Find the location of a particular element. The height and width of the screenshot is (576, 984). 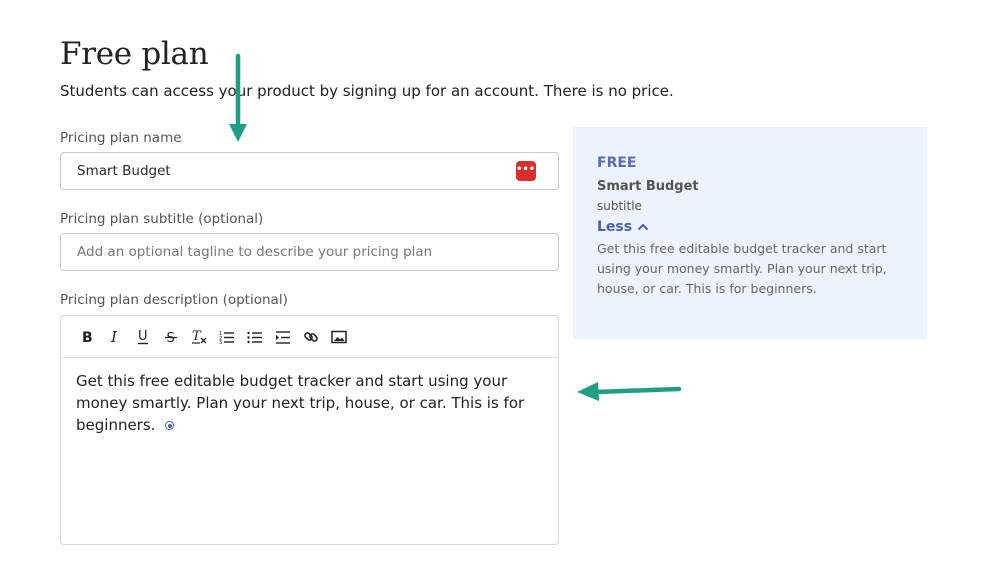

preview-plan-name: Smart Budget is located at coordinates (648, 186).